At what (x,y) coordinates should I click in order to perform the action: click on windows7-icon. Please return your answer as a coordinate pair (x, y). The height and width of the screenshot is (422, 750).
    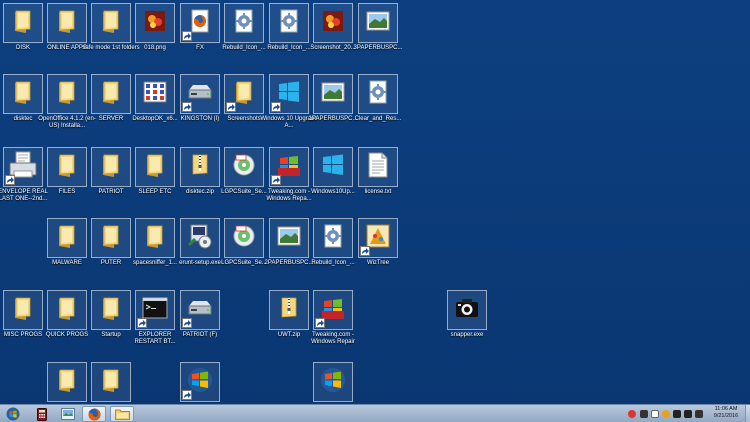
    Looking at the image, I should click on (333, 382).